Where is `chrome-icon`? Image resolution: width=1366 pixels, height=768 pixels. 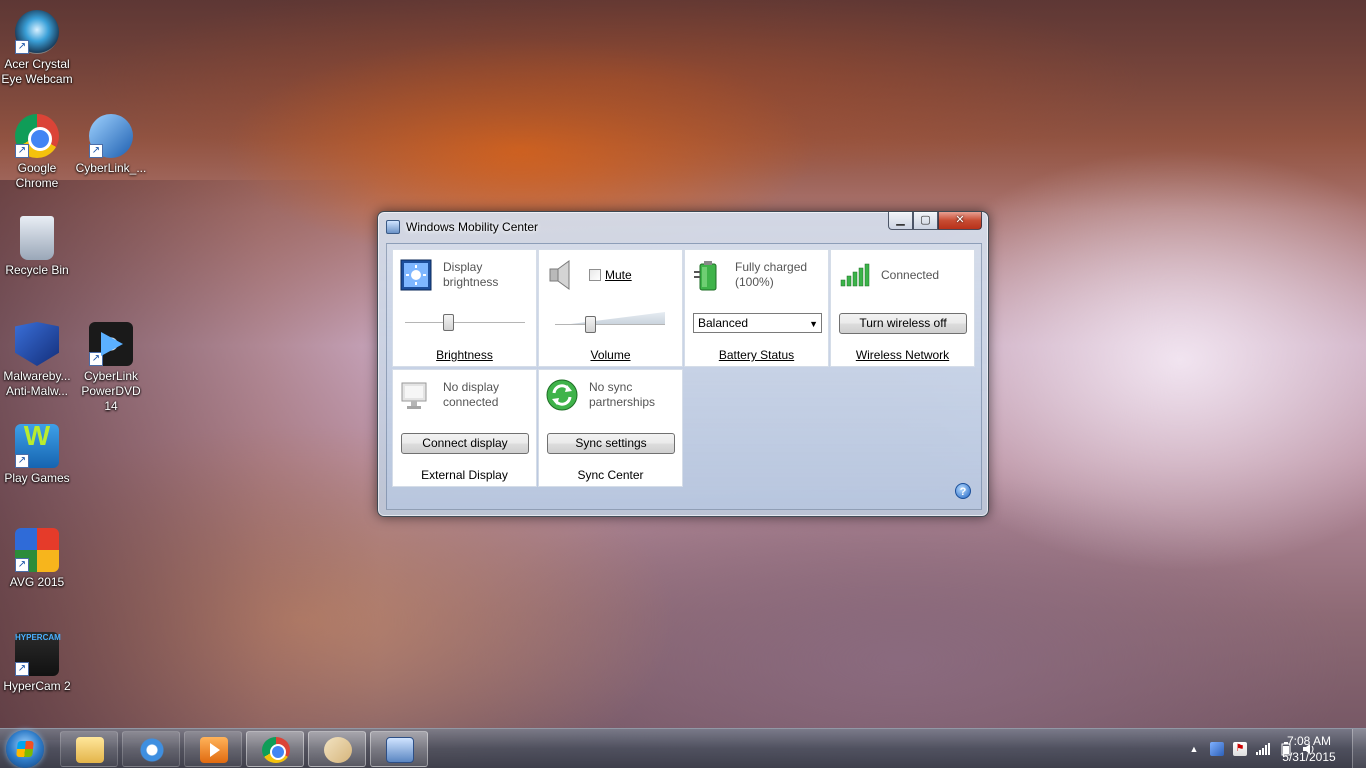 chrome-icon is located at coordinates (276, 750).